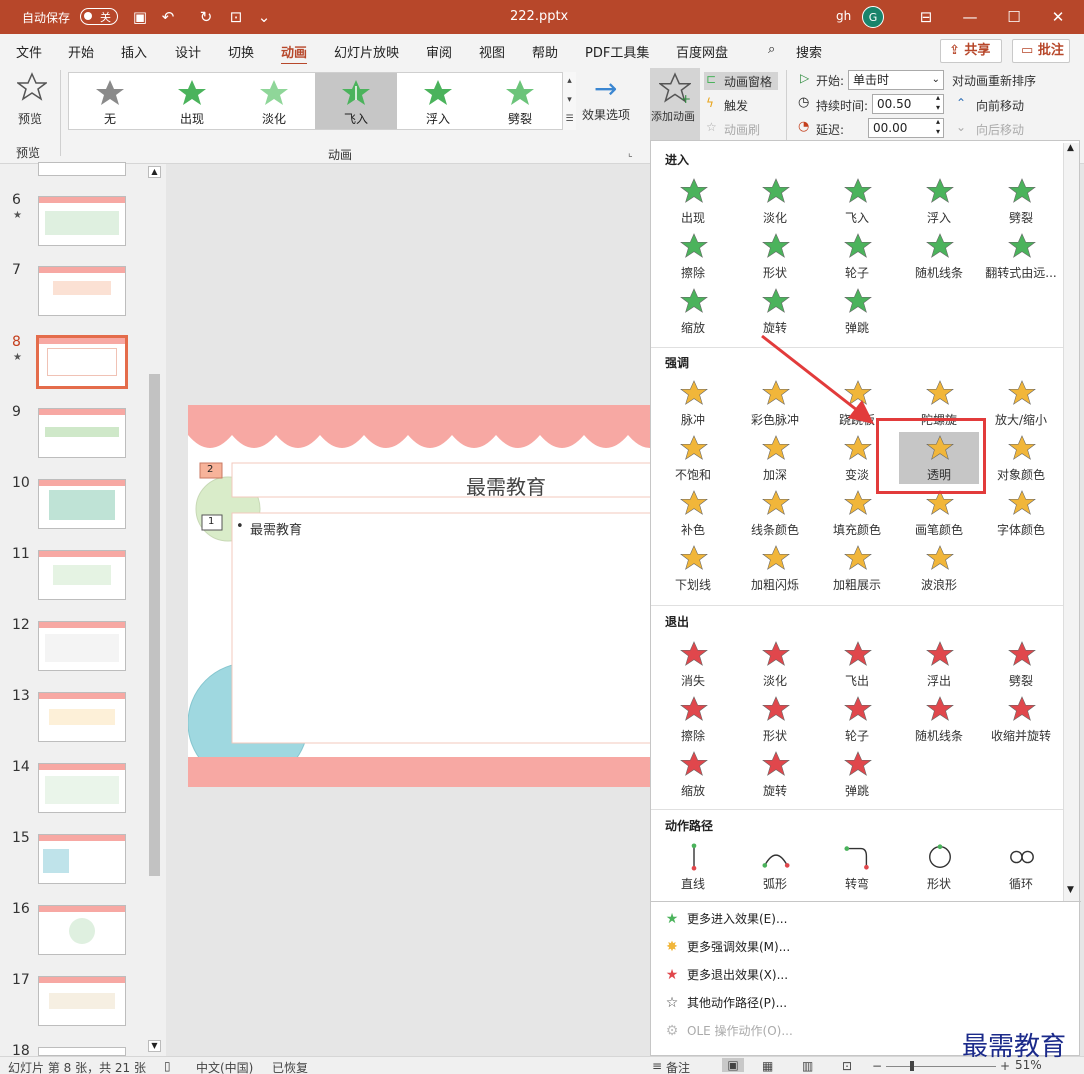  What do you see at coordinates (192, 101) in the screenshot?
I see `gallery-item-appear: 出现` at bounding box center [192, 101].